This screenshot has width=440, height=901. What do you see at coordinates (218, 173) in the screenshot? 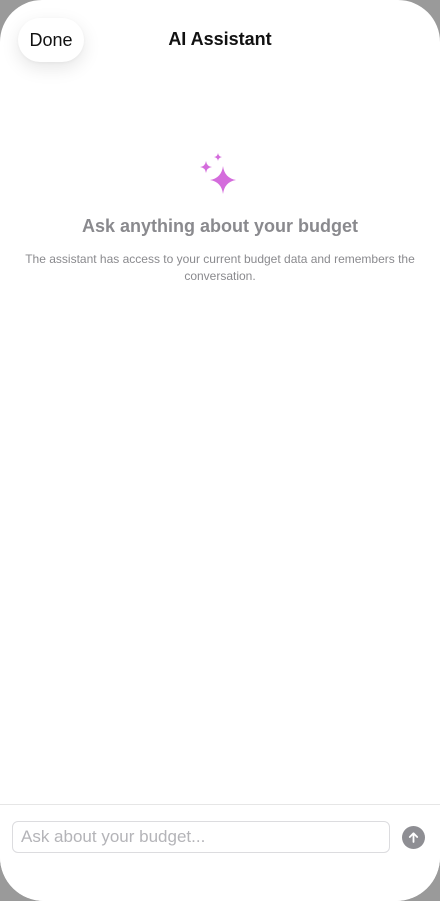
I see `sparkles-icon` at bounding box center [218, 173].